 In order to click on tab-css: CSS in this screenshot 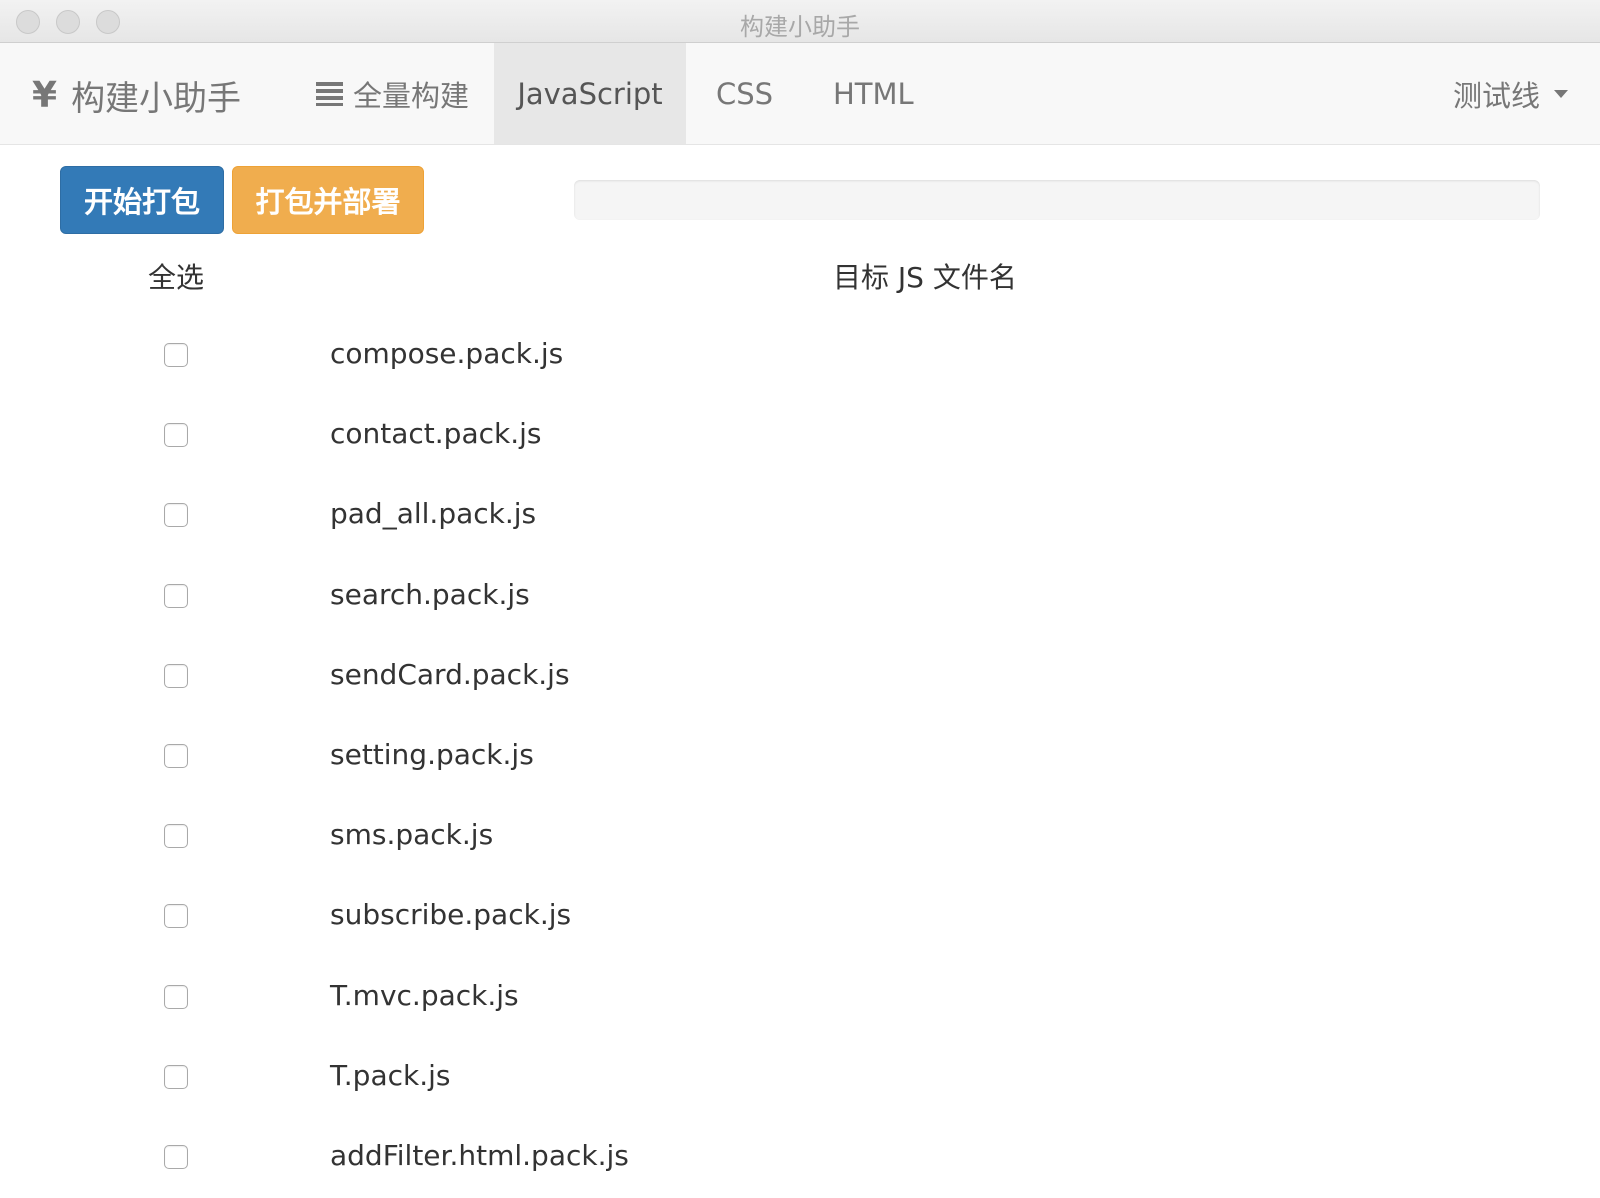, I will do `click(744, 93)`.